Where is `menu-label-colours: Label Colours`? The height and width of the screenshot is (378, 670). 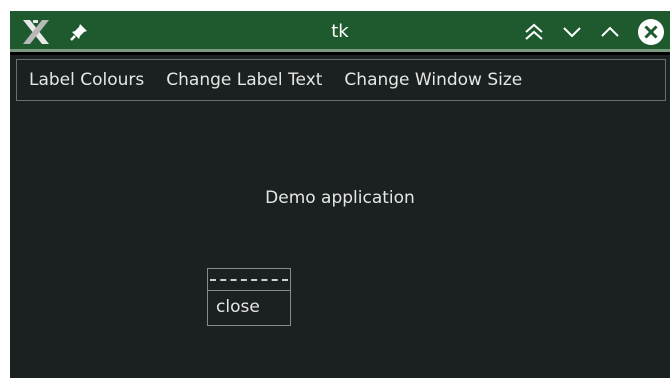
menu-label-colours: Label Colours is located at coordinates (86, 80).